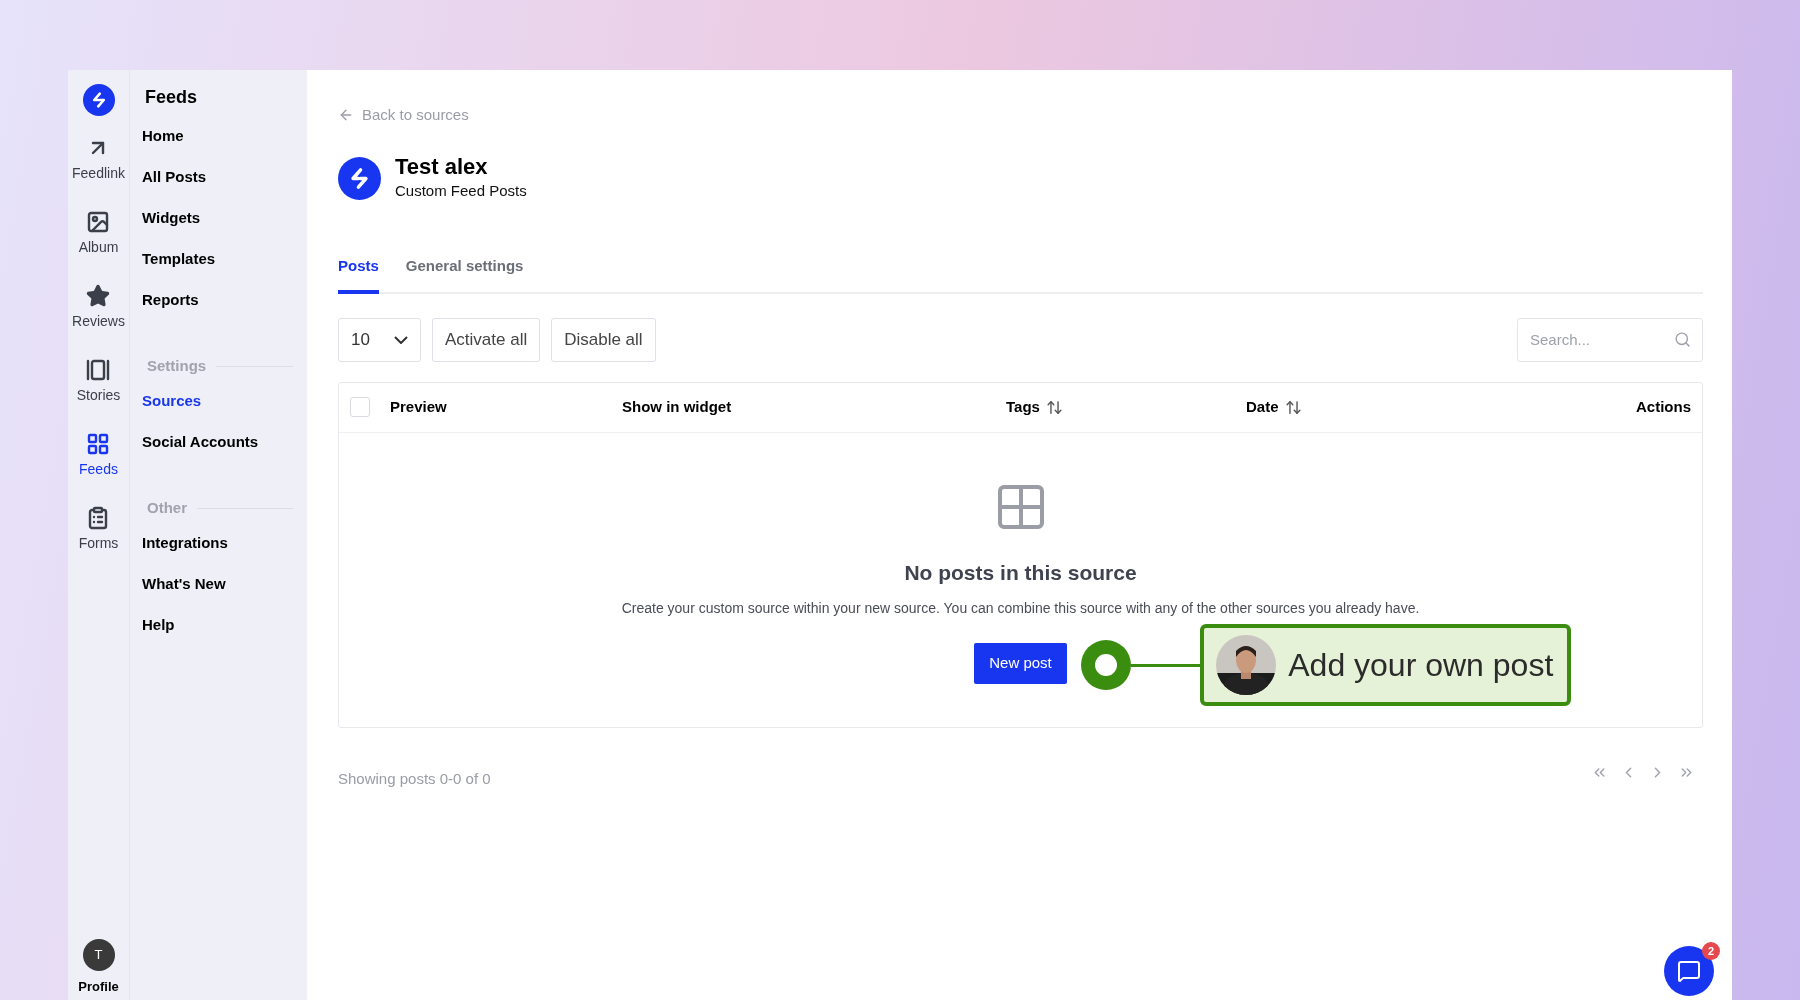  Describe the element at coordinates (158, 625) in the screenshot. I see `sidebar-item: Help` at that location.